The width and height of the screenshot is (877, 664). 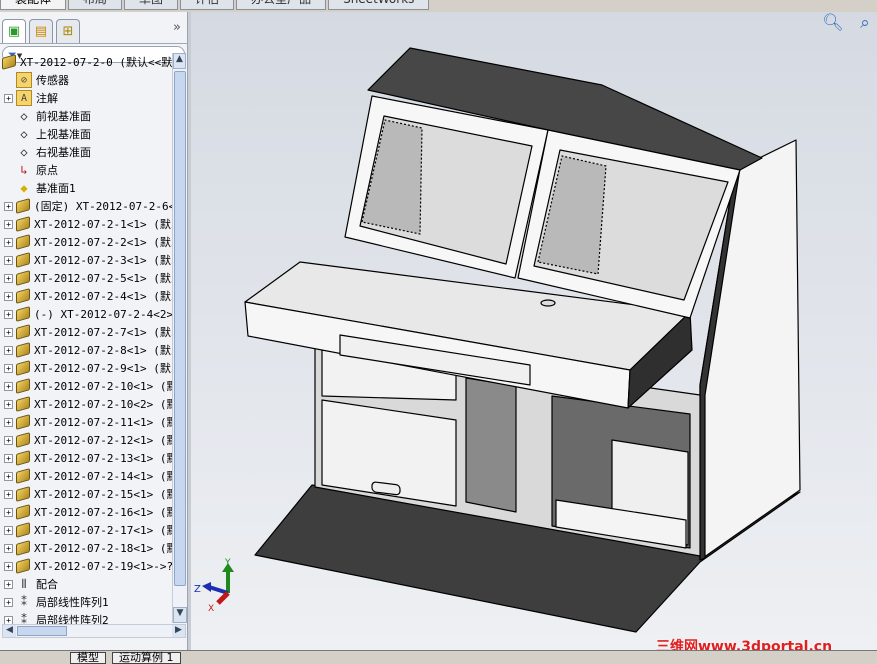 I want to click on tree-item: + (-) XT-2012-07-2-4<2>, so click(x=86, y=314).